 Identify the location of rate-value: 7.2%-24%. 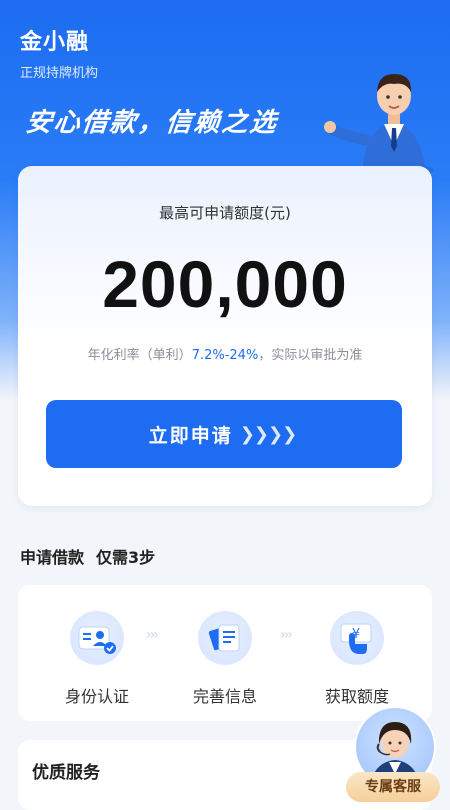
(225, 355).